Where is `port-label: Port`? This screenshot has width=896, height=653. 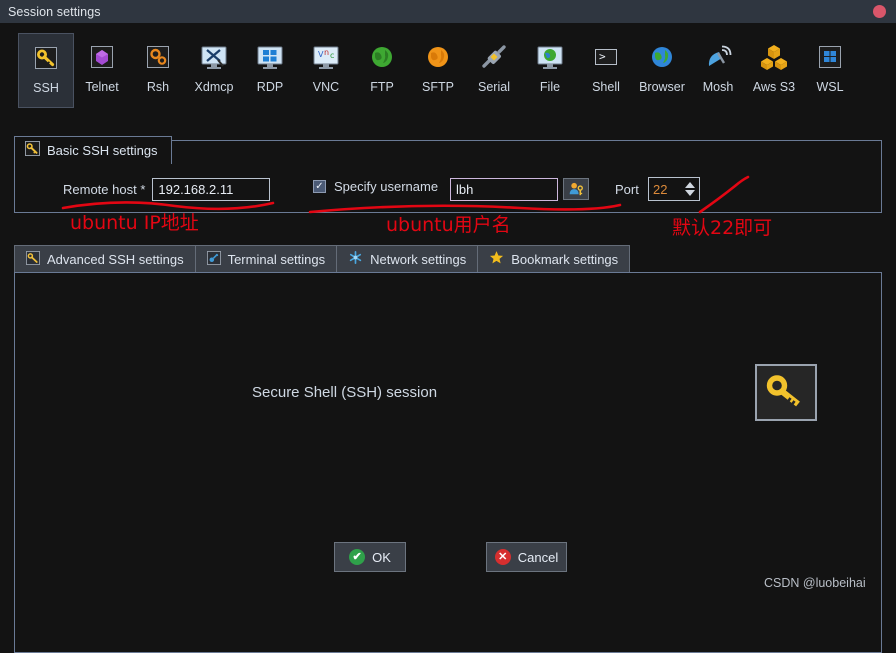 port-label: Port is located at coordinates (627, 189).